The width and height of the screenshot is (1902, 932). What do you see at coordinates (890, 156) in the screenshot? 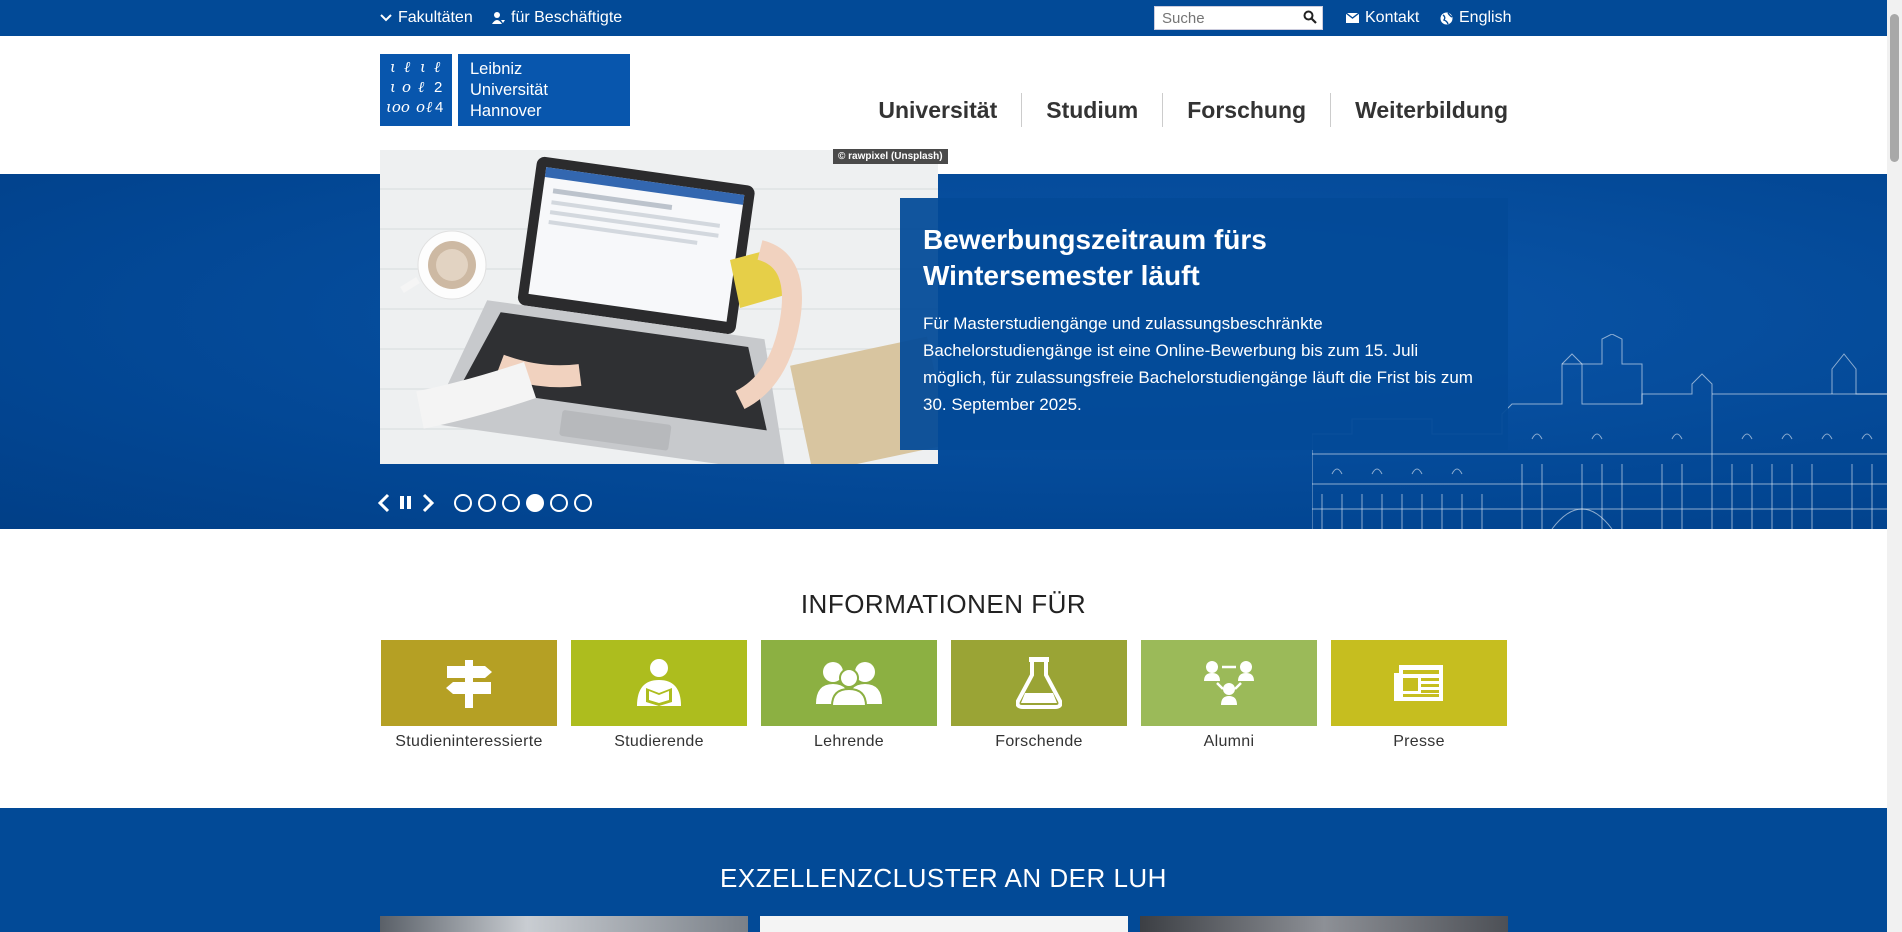
I see `image-credit: © rawpixel (Unsplash)` at bounding box center [890, 156].